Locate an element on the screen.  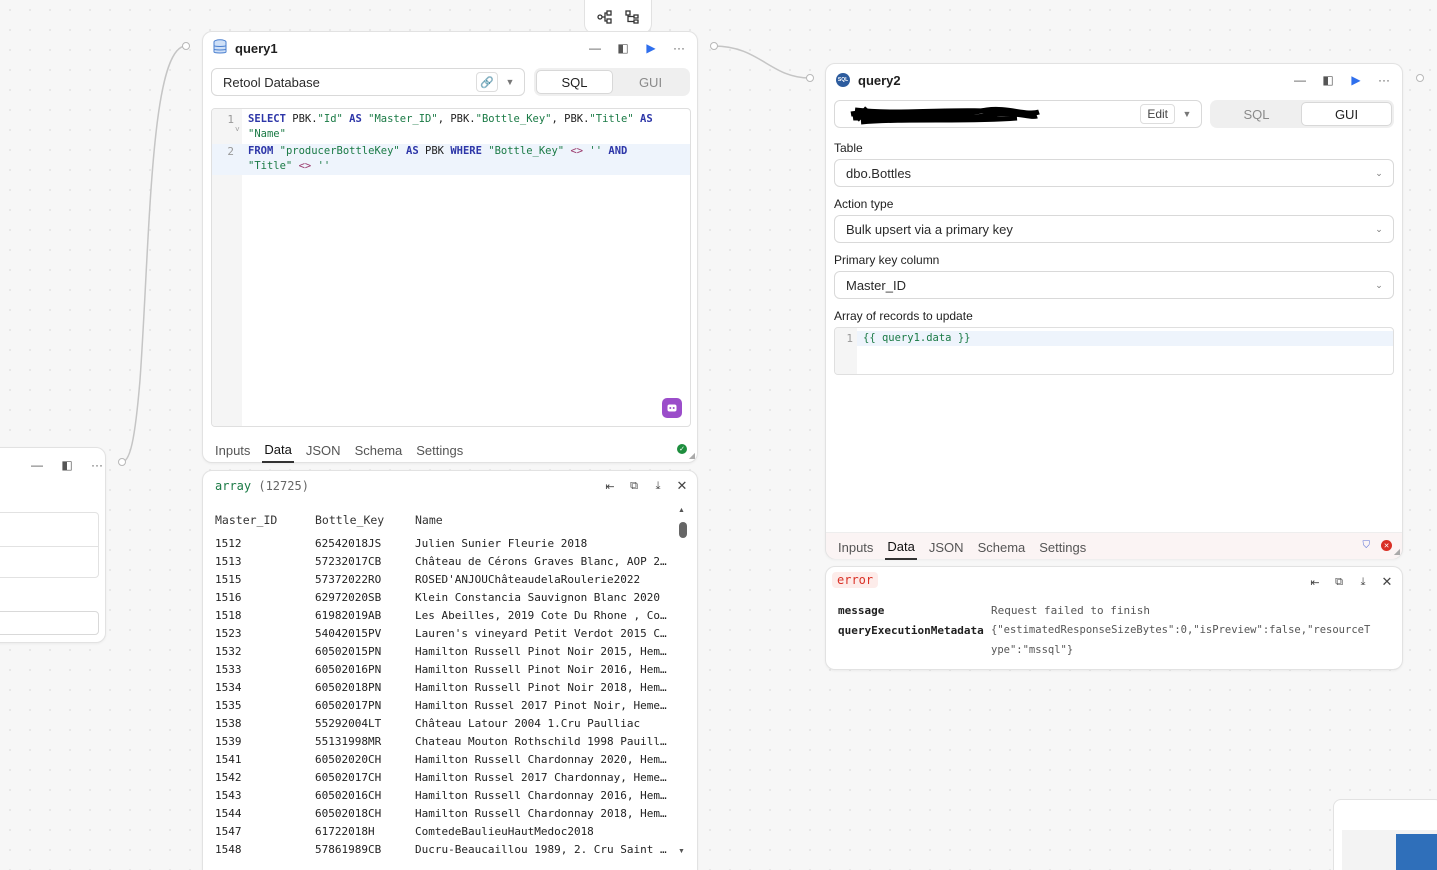
tree-view-icon is located at coordinates (632, 17).